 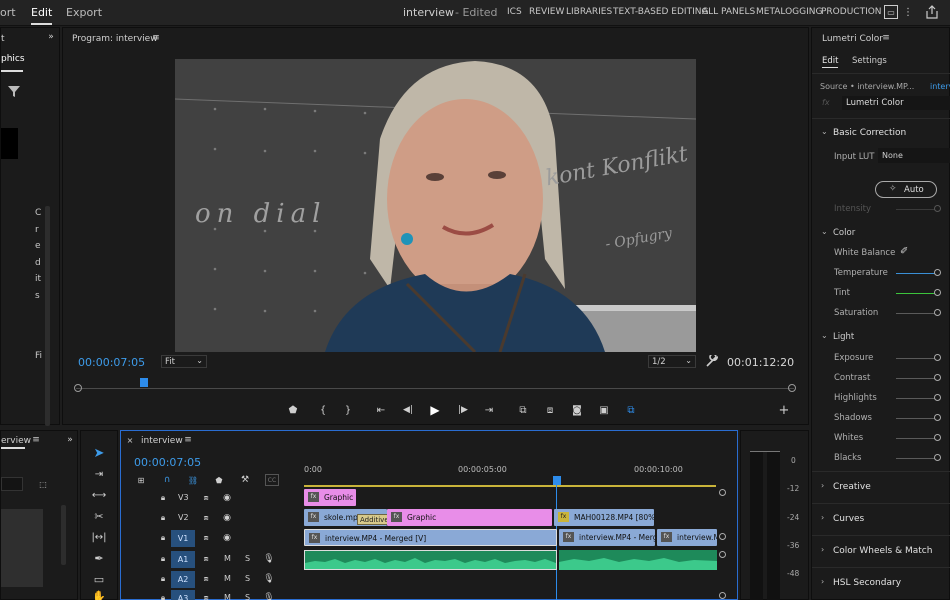 I want to click on workspace-tab: METALOGGING, so click(x=789, y=12).